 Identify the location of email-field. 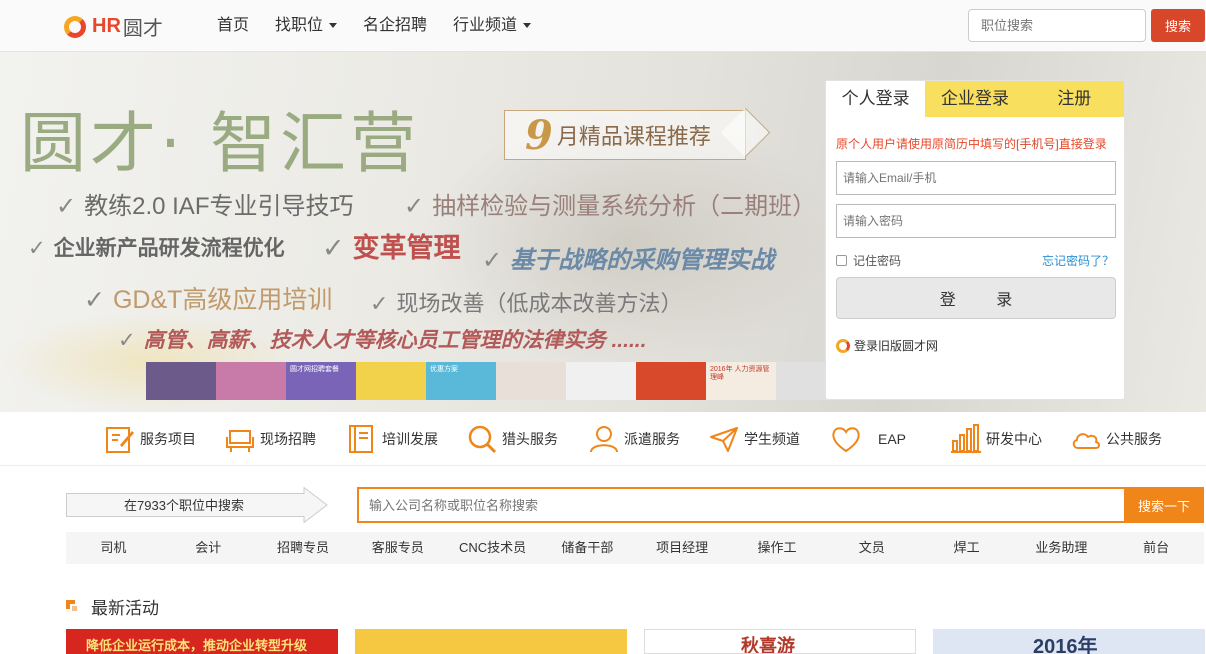
(976, 178).